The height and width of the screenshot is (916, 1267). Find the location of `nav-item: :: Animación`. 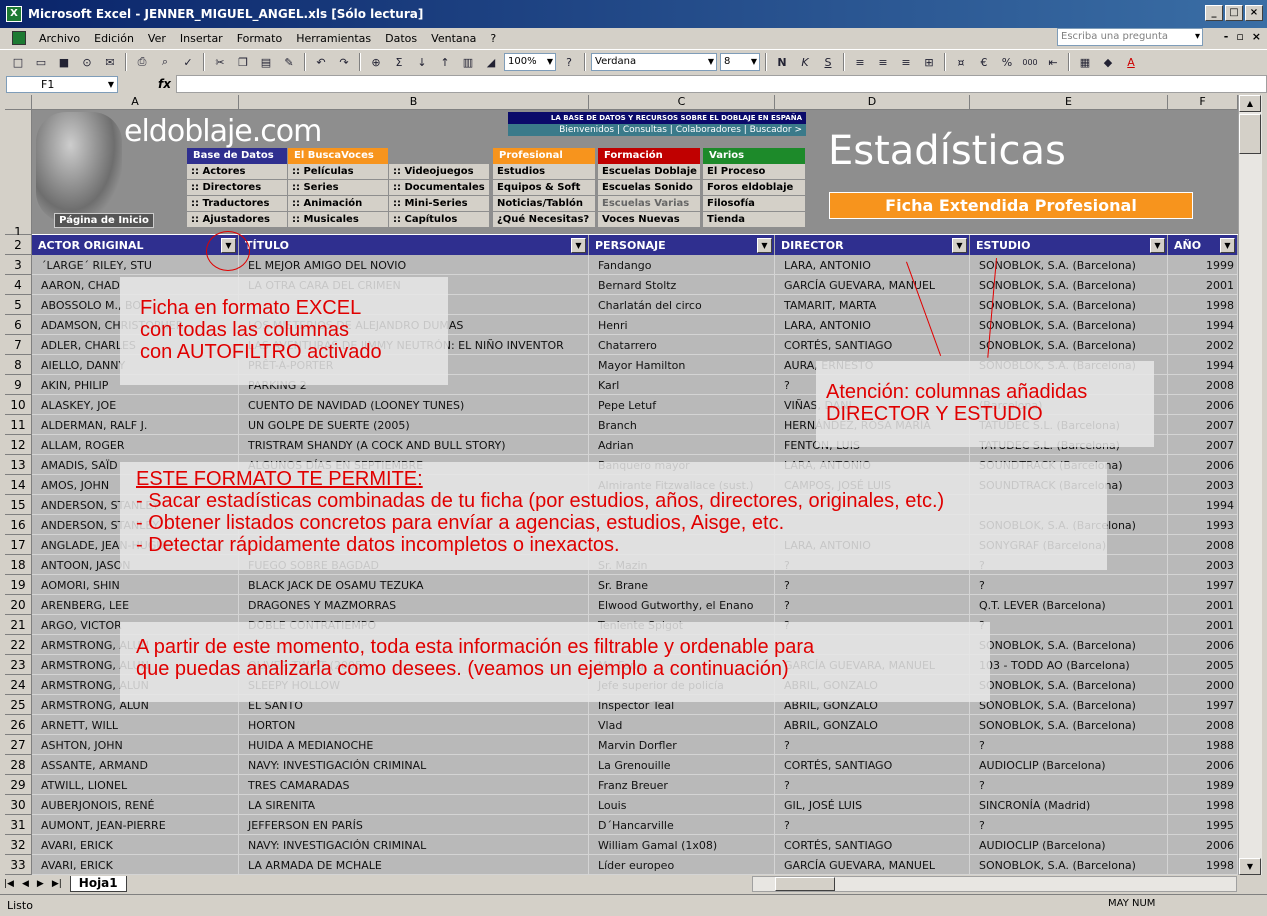

nav-item: :: Animación is located at coordinates (338, 204).